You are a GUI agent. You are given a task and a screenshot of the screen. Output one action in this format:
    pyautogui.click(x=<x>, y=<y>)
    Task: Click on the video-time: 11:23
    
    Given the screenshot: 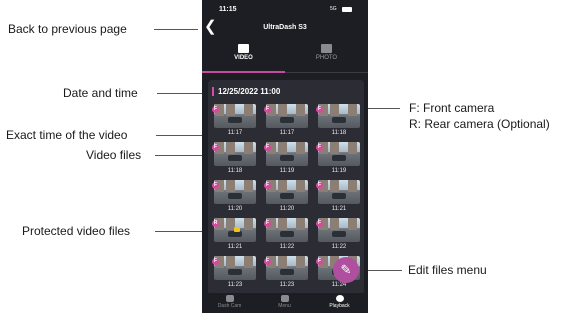 What is the action you would take?
    pyautogui.click(x=235, y=285)
    